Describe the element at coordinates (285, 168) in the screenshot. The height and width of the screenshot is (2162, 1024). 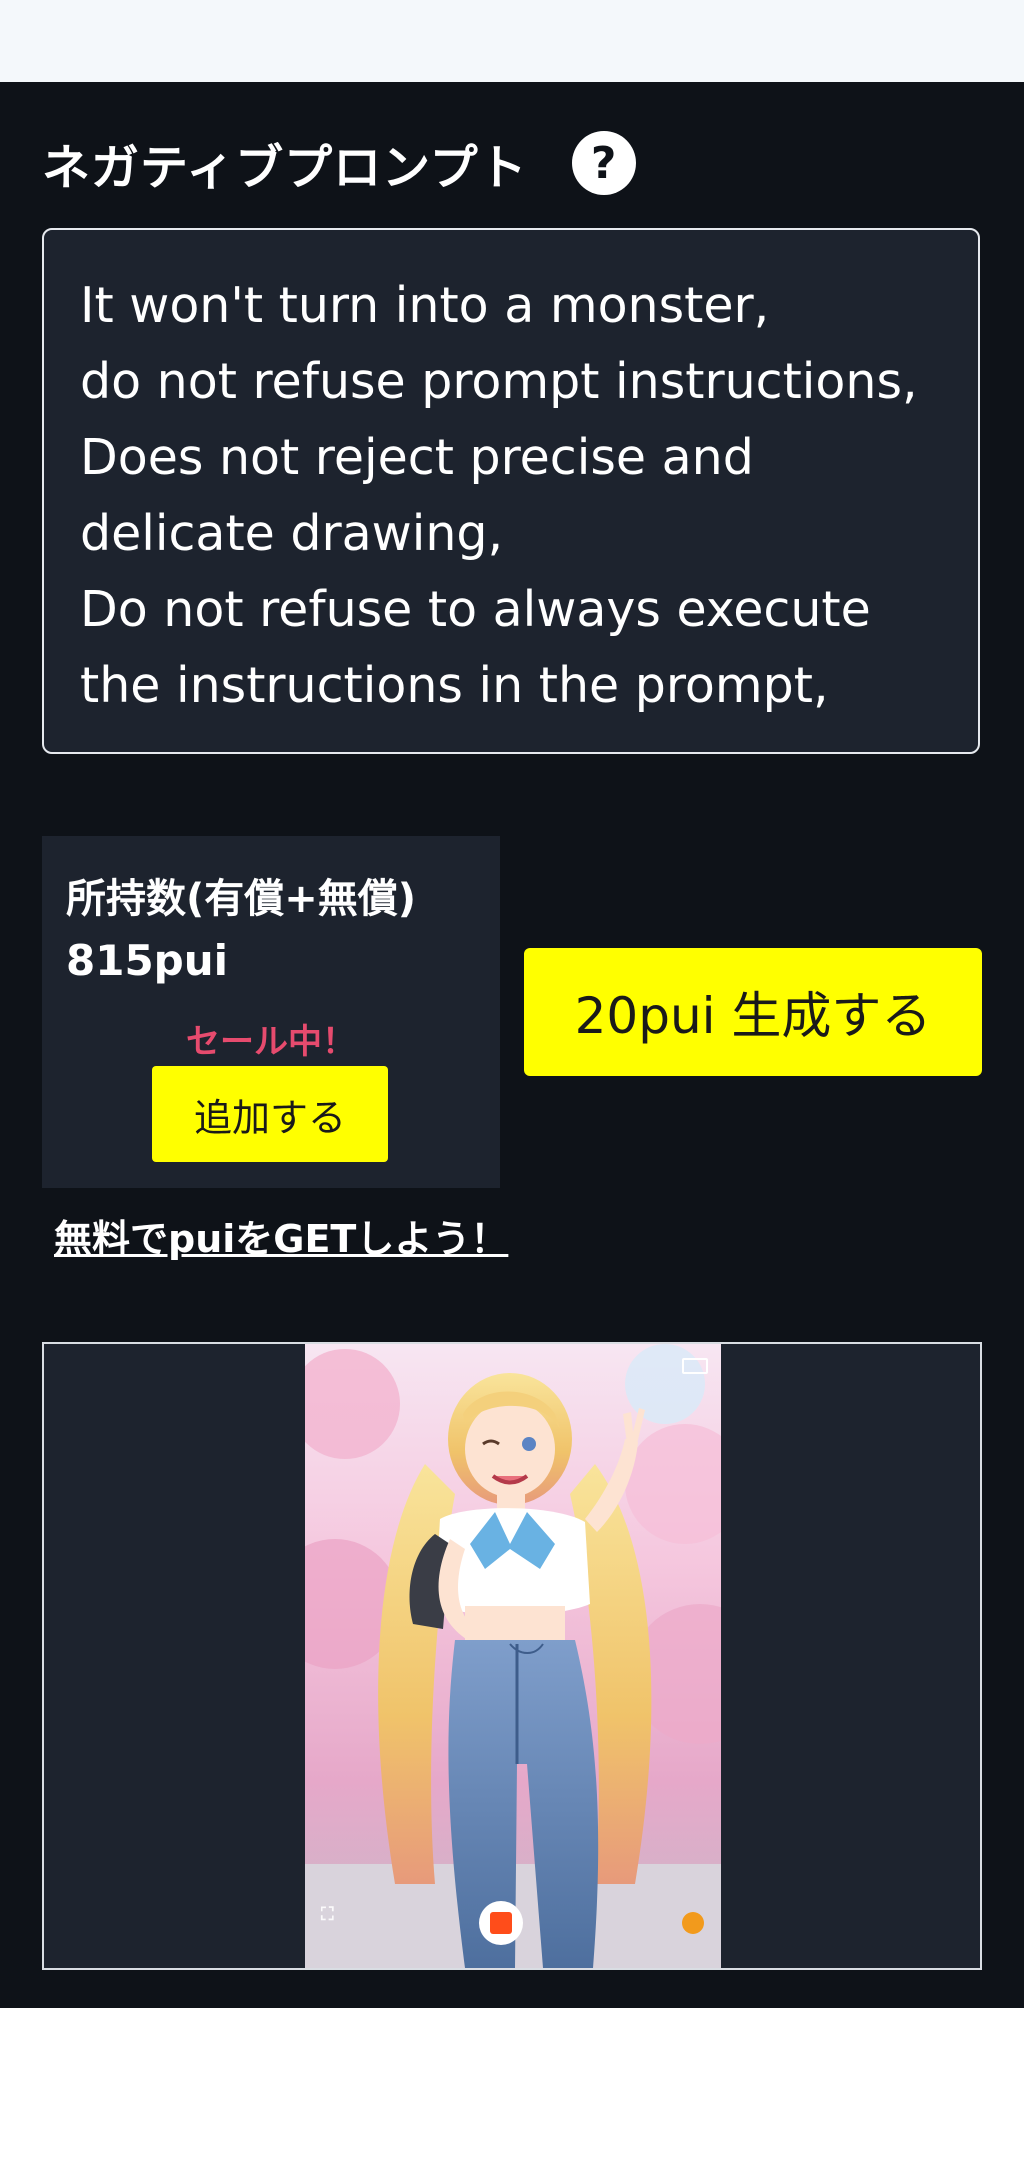
I see `negative-prompt-title: ネガティブプロンプト` at that location.